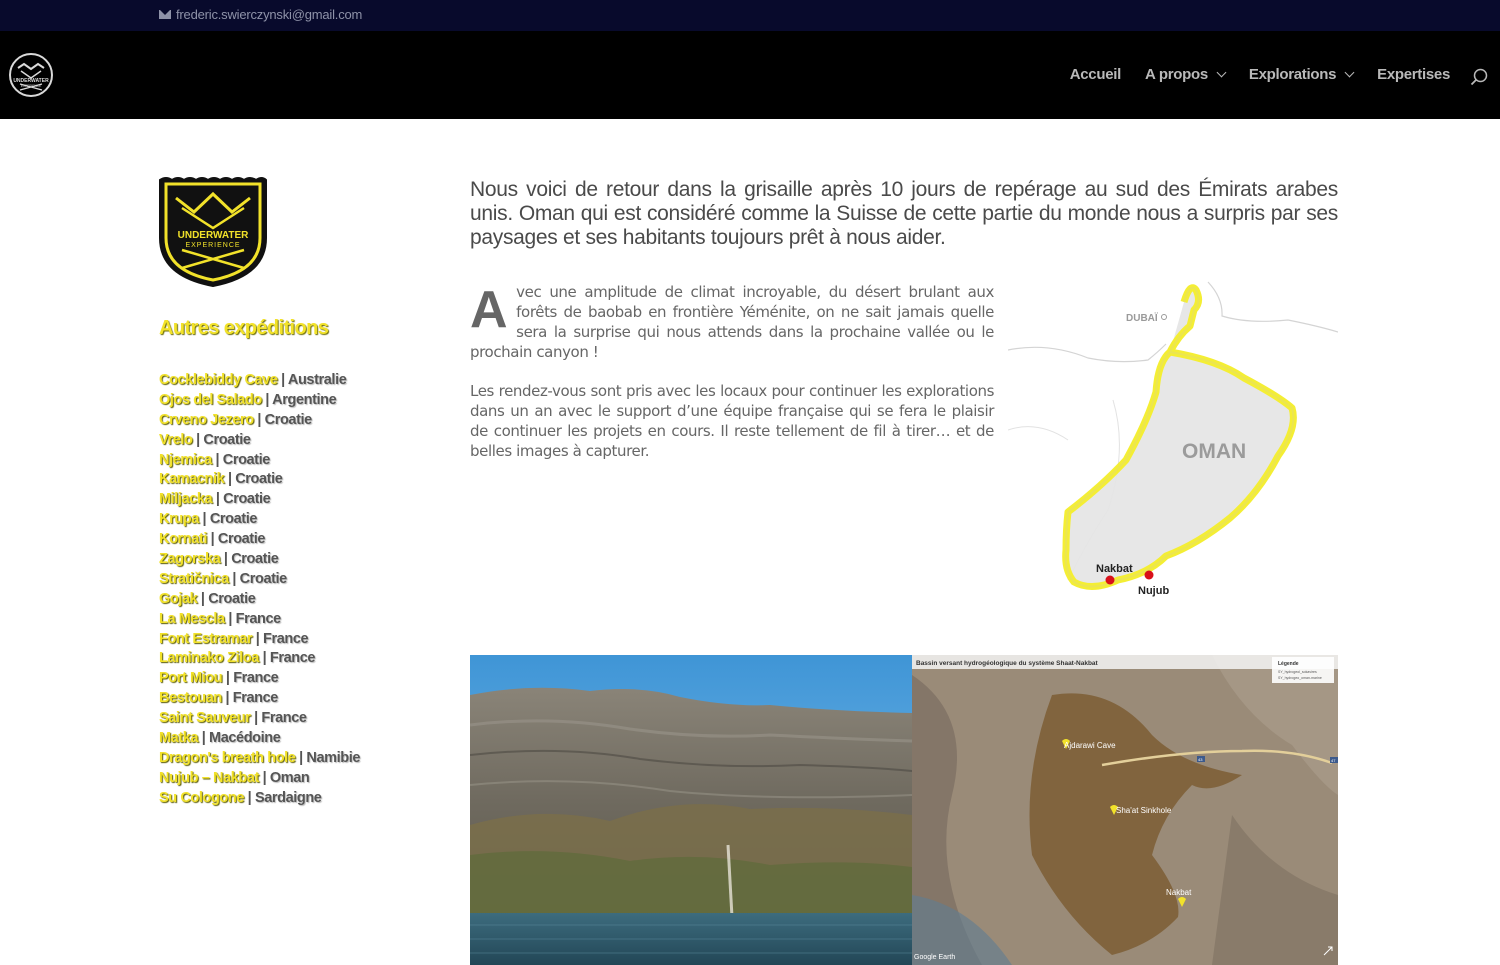  What do you see at coordinates (218, 380) in the screenshot?
I see `expedition-link: Cocklebiddy Cave` at bounding box center [218, 380].